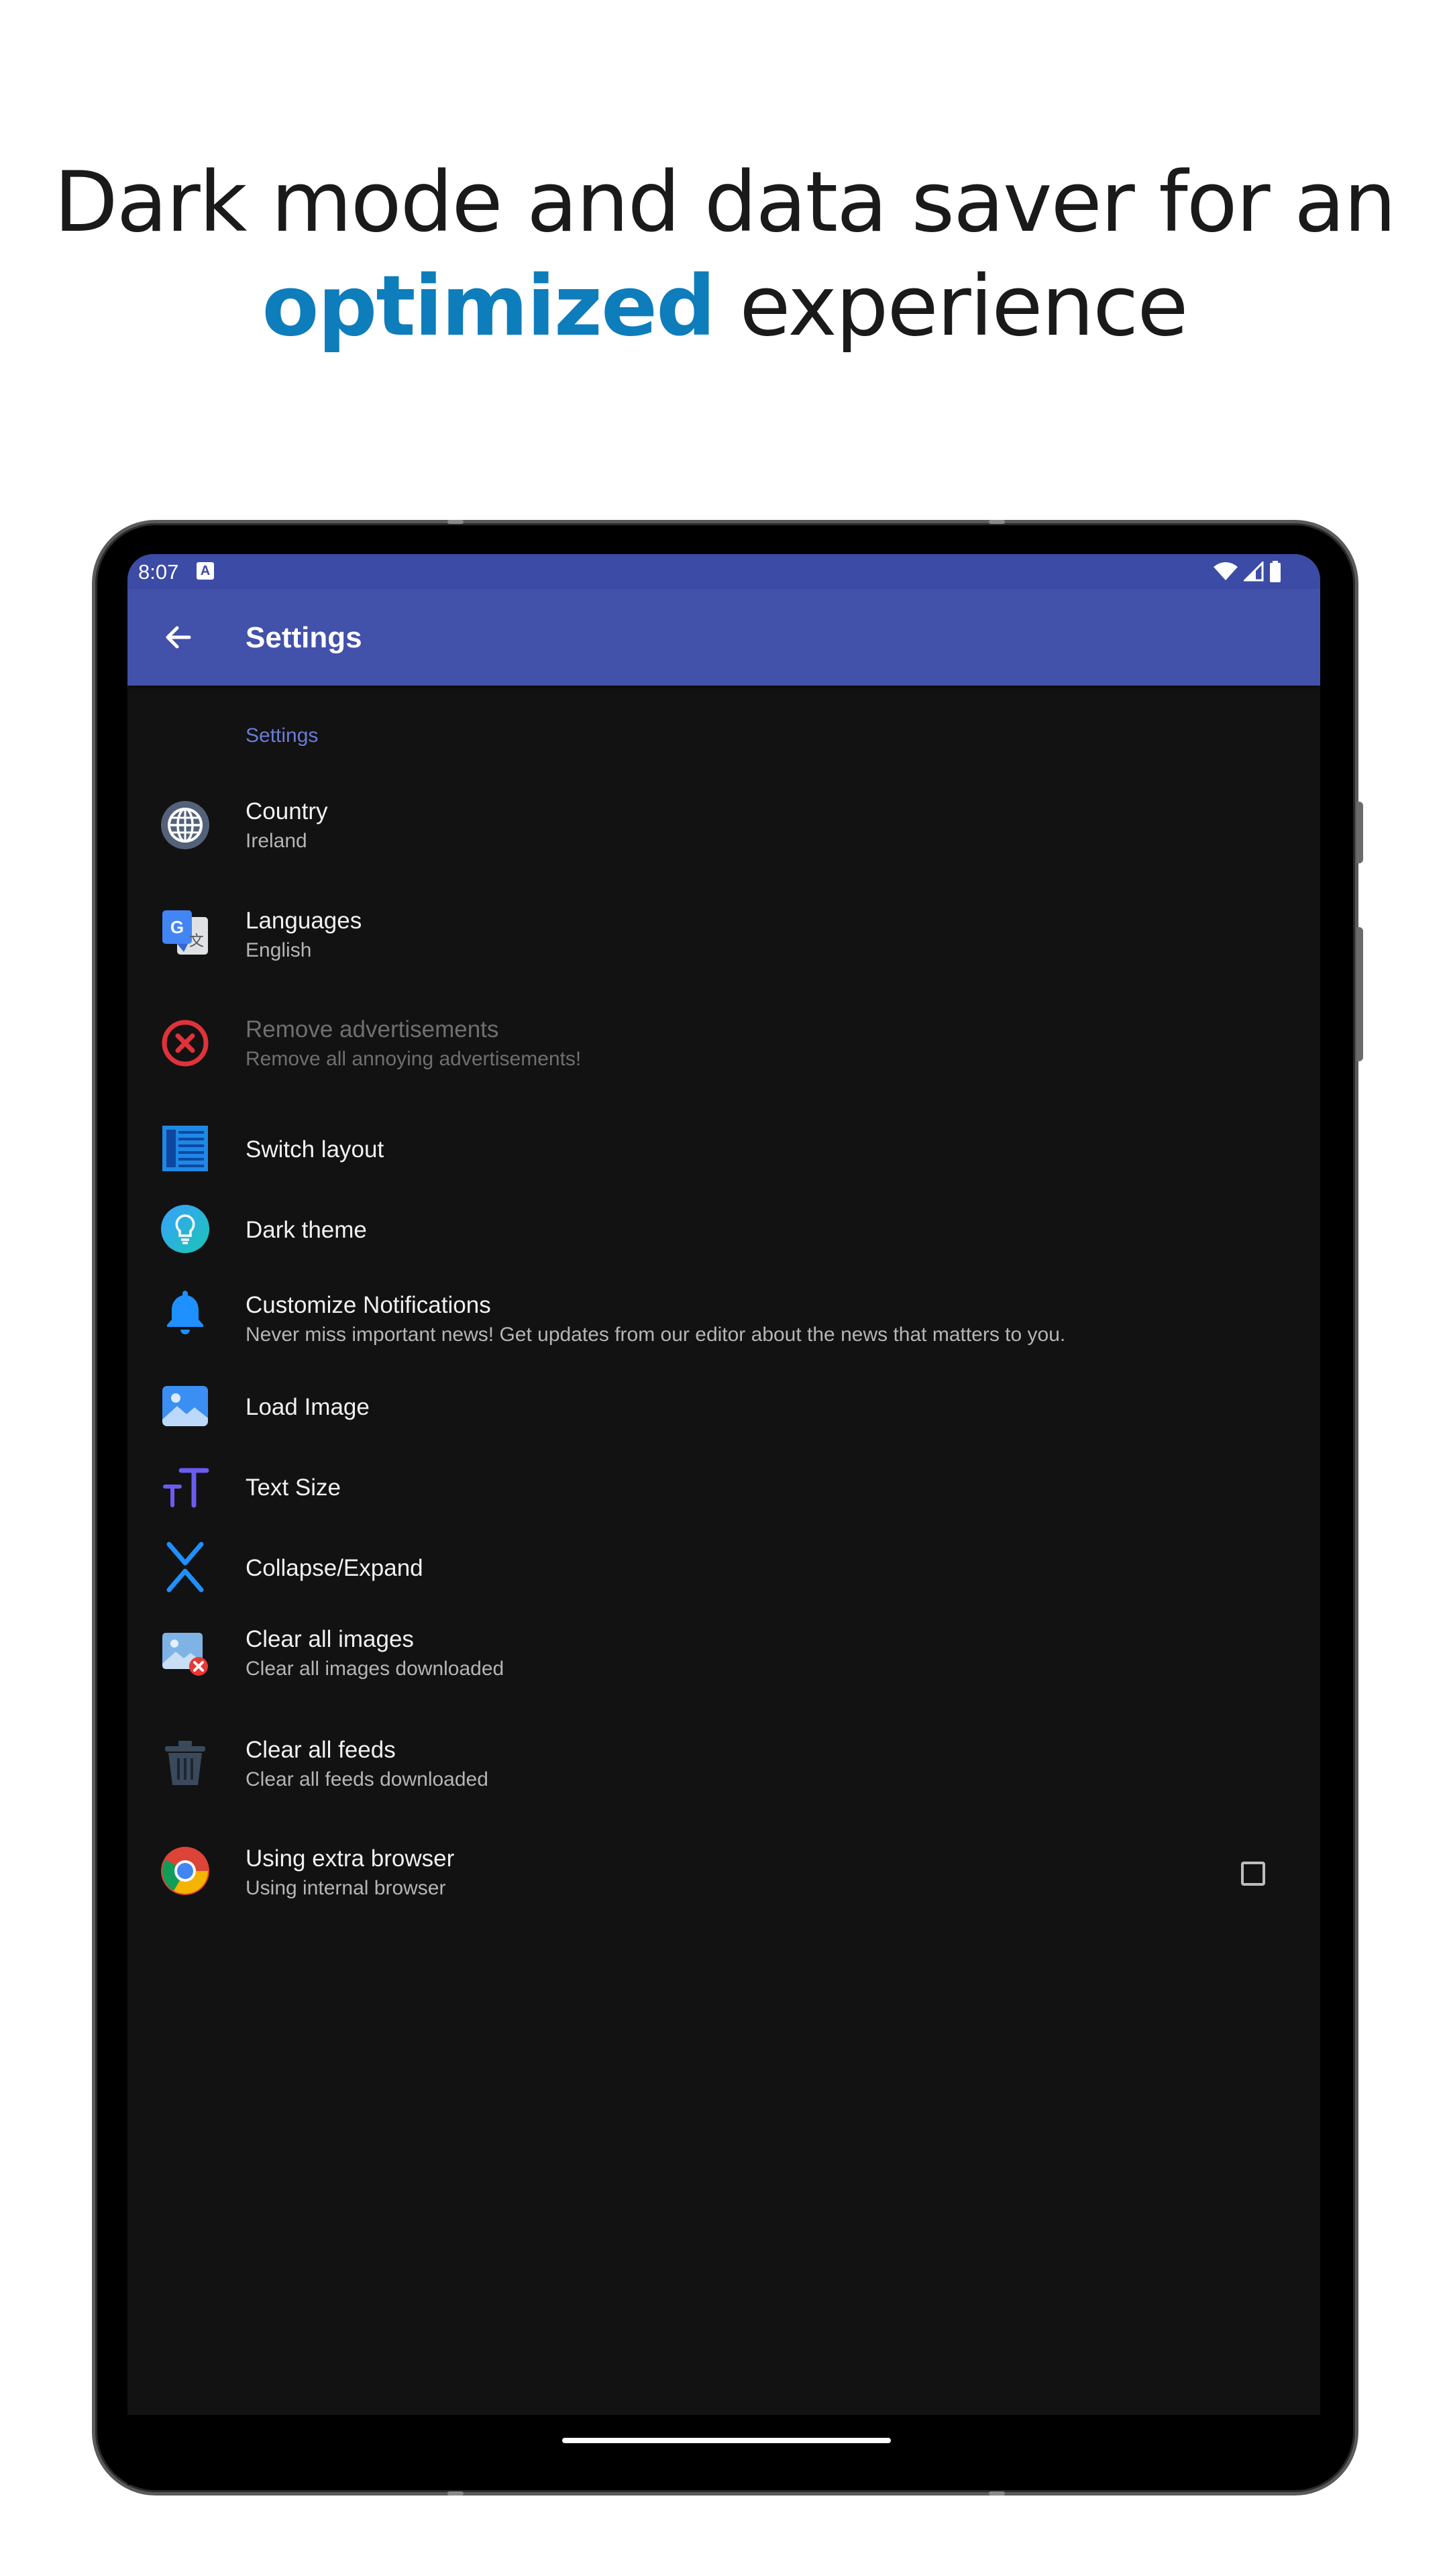 Image resolution: width=1449 pixels, height=2576 pixels. What do you see at coordinates (367, 1779) in the screenshot?
I see `setting-clear-feeds-subtitle: Clear all feeds downloaded` at bounding box center [367, 1779].